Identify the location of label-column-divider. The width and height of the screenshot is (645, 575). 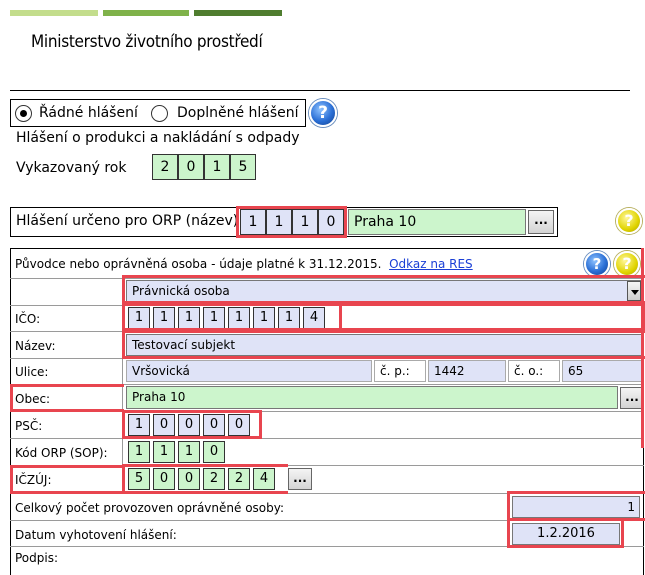
(122, 386).